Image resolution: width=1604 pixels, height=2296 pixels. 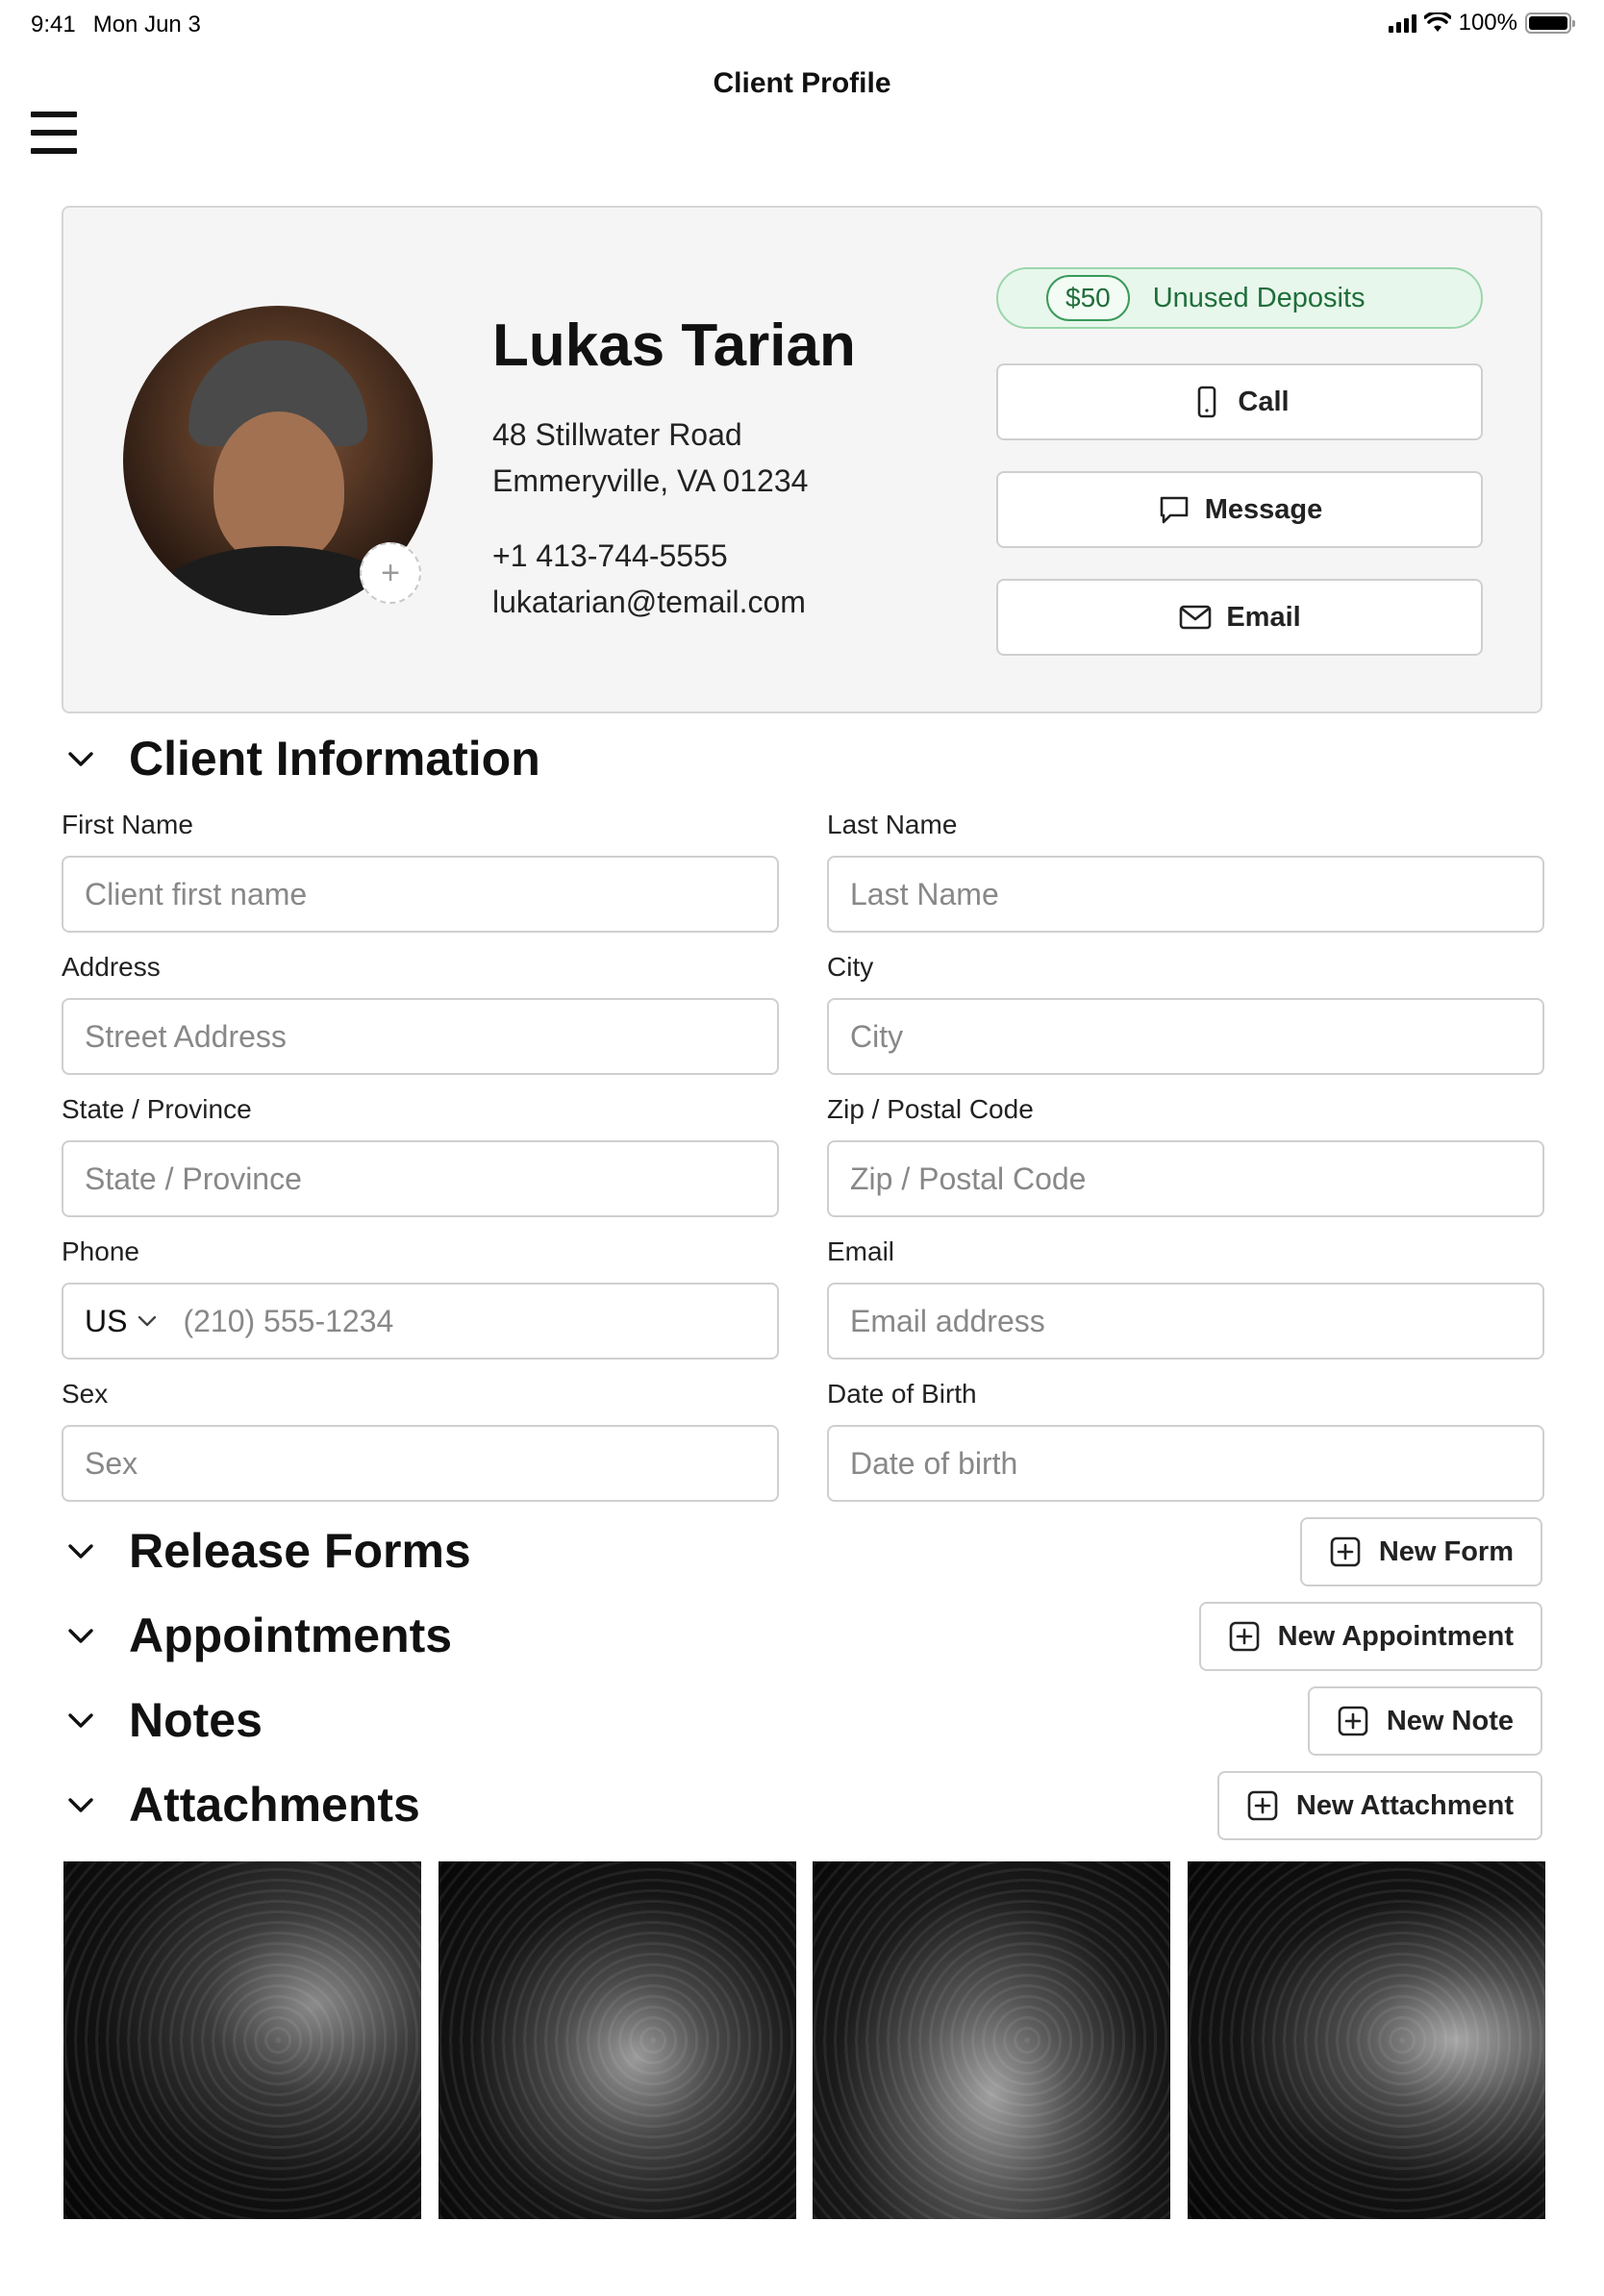 I want to click on notes-header: Notes, so click(x=162, y=1720).